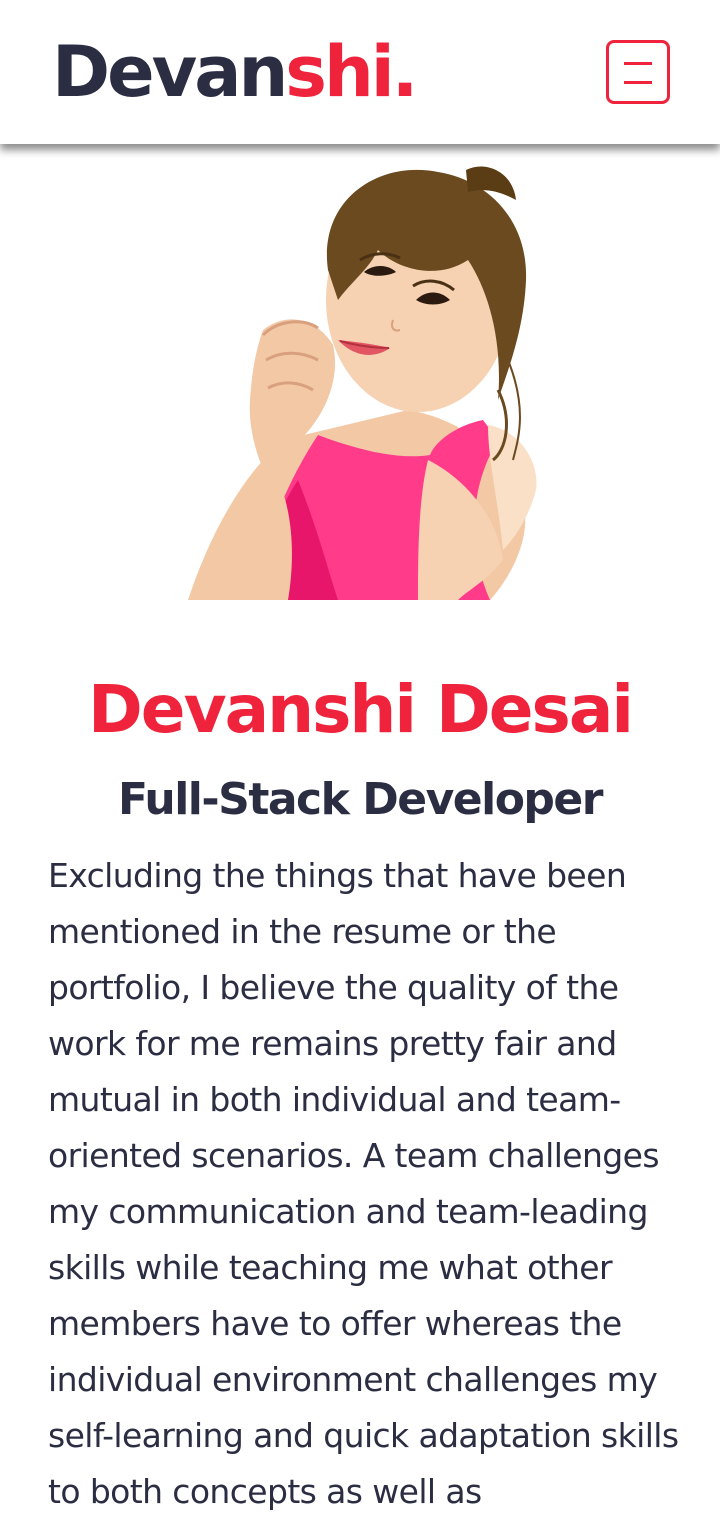 This screenshot has height=1520, width=720. Describe the element at coordinates (351, 72) in the screenshot. I see `logo-text-accent: shi.` at that location.